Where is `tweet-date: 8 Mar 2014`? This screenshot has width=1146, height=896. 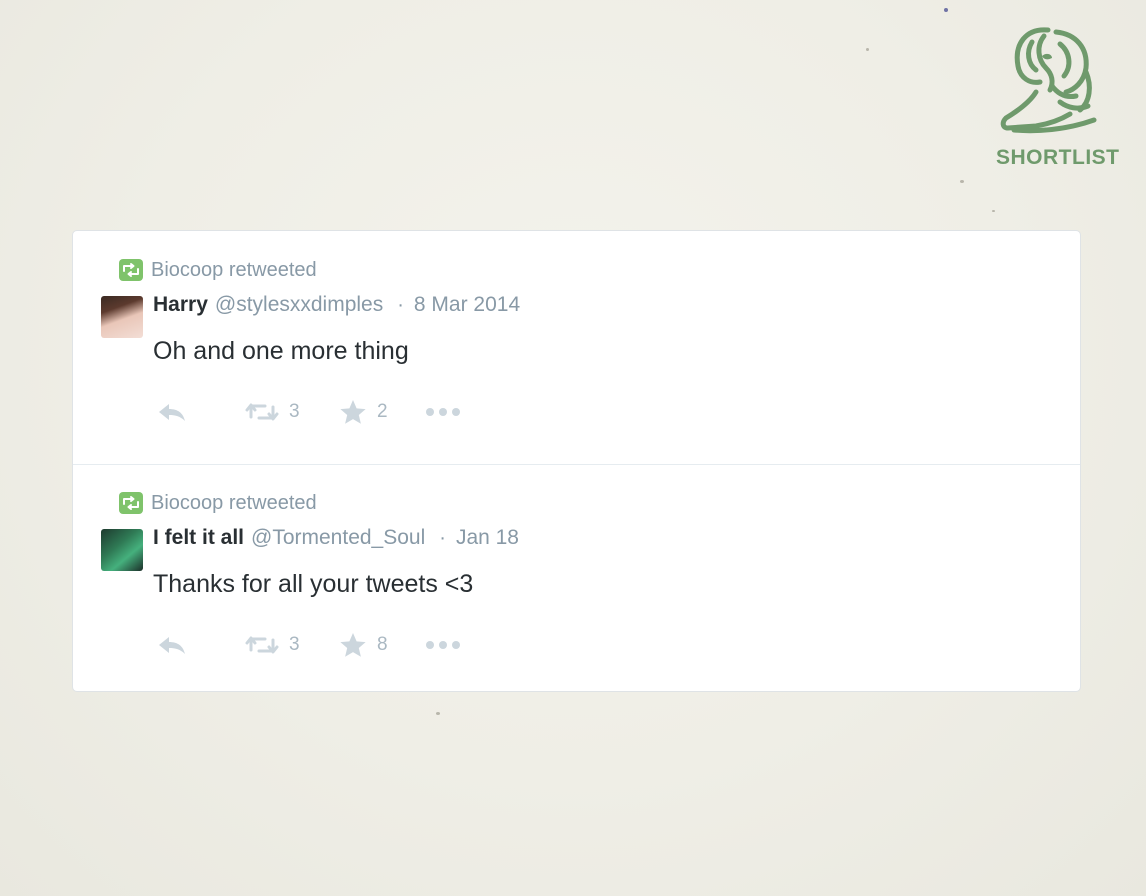 tweet-date: 8 Mar 2014 is located at coordinates (467, 305).